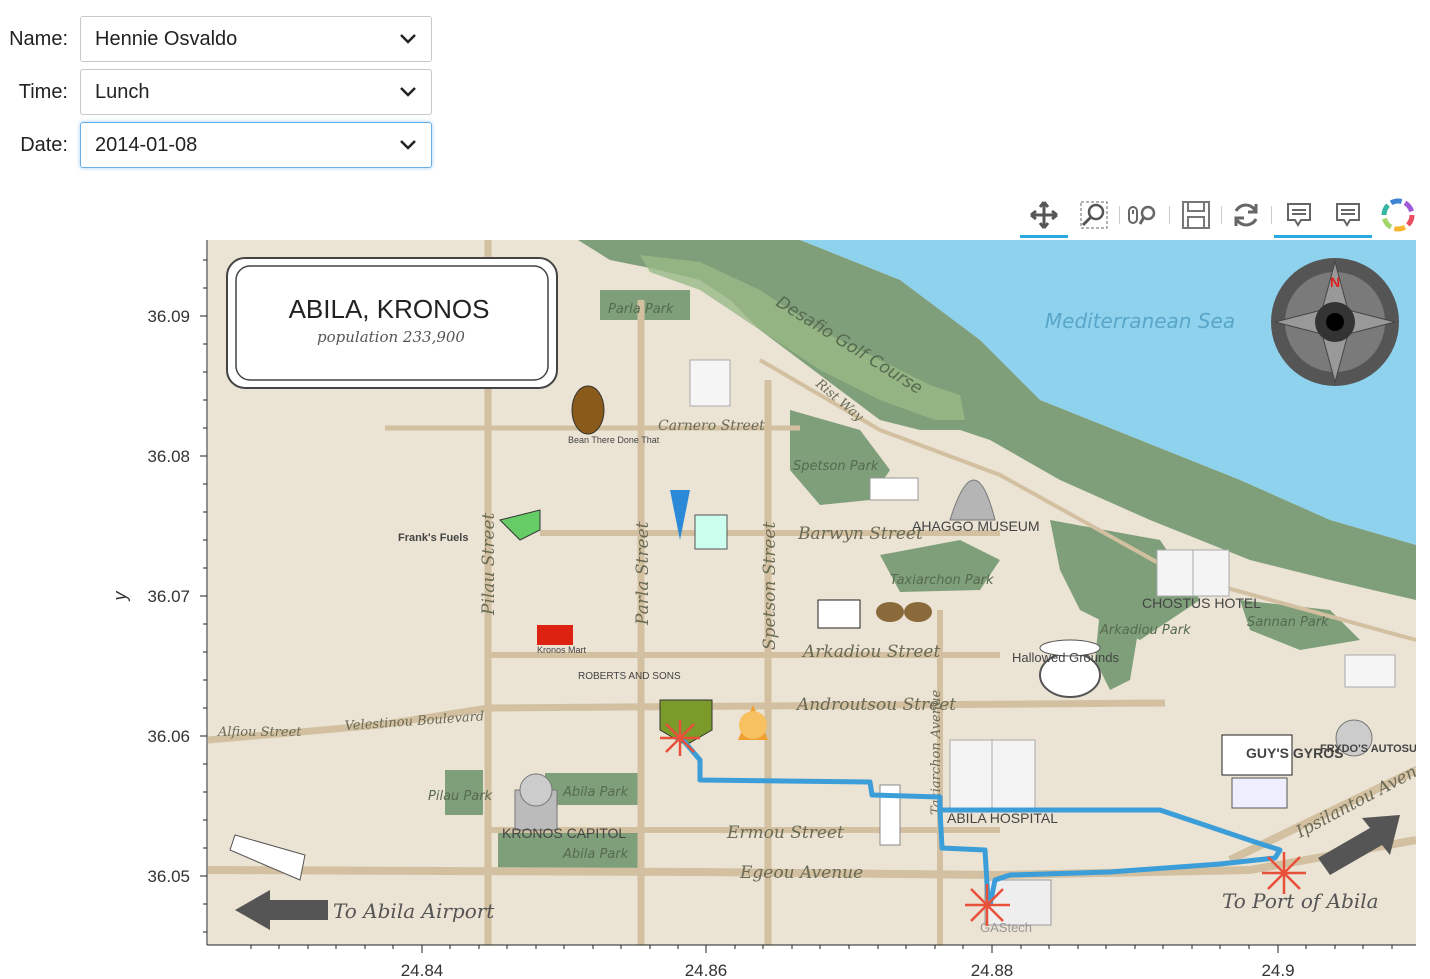  What do you see at coordinates (1335, 282) in the screenshot?
I see `svg-text: N` at bounding box center [1335, 282].